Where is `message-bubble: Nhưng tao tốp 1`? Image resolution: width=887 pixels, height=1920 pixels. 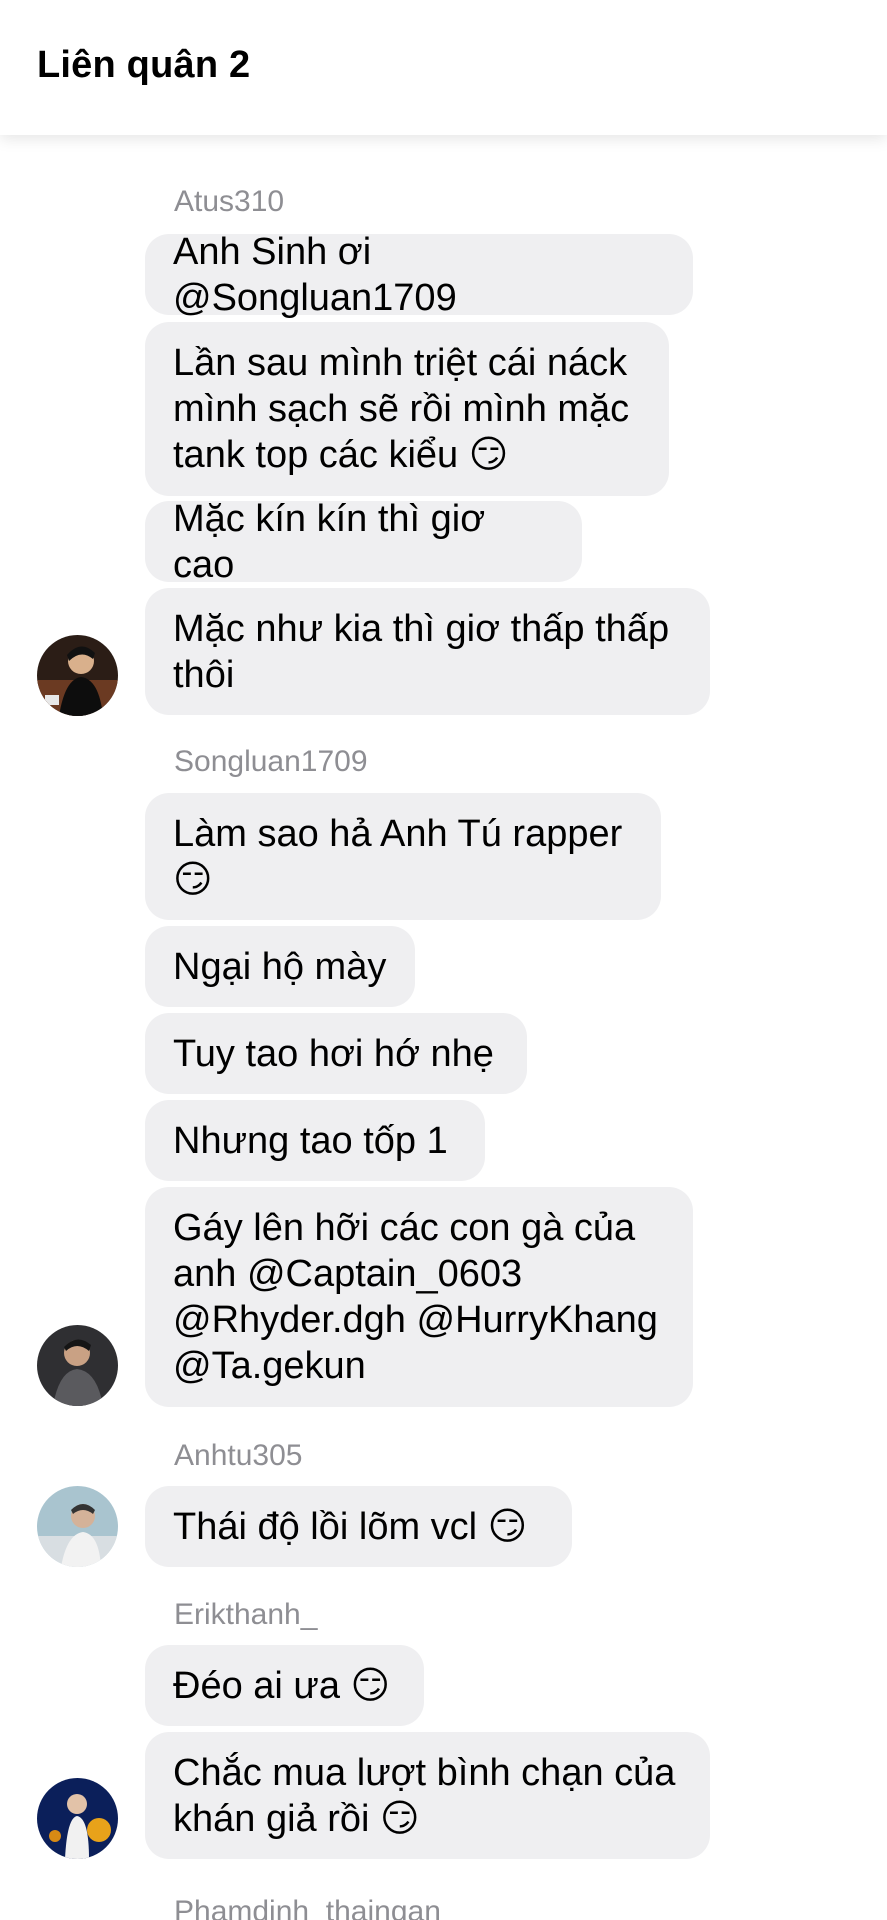
message-bubble: Nhưng tao tốp 1 is located at coordinates (315, 1140).